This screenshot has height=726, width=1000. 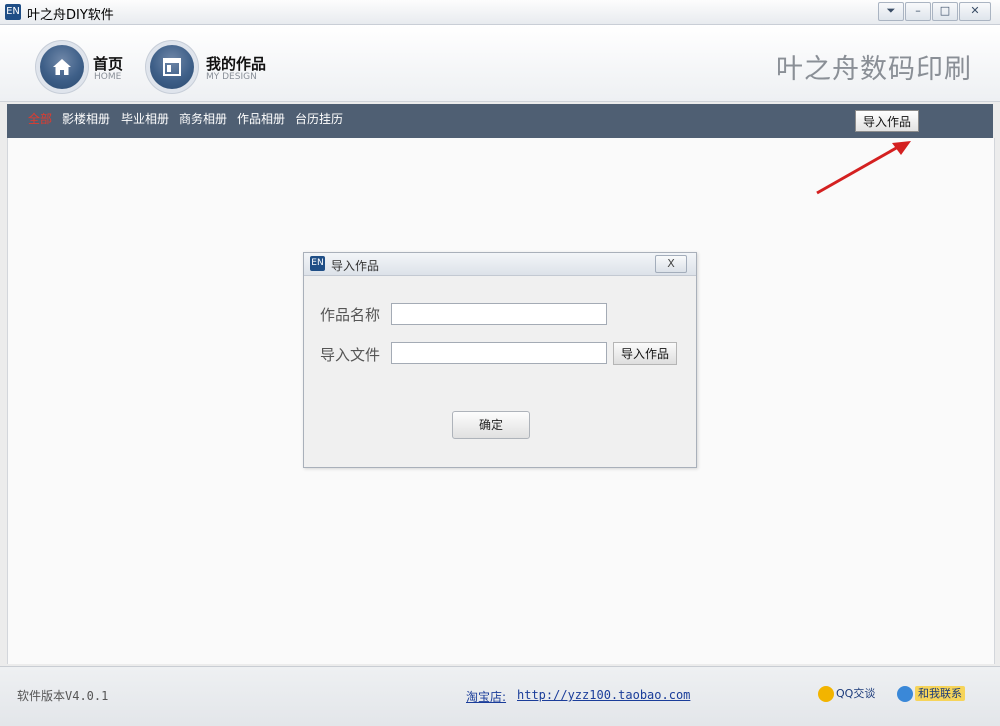 What do you see at coordinates (203, 118) in the screenshot?
I see `category-business-album: 商务相册` at bounding box center [203, 118].